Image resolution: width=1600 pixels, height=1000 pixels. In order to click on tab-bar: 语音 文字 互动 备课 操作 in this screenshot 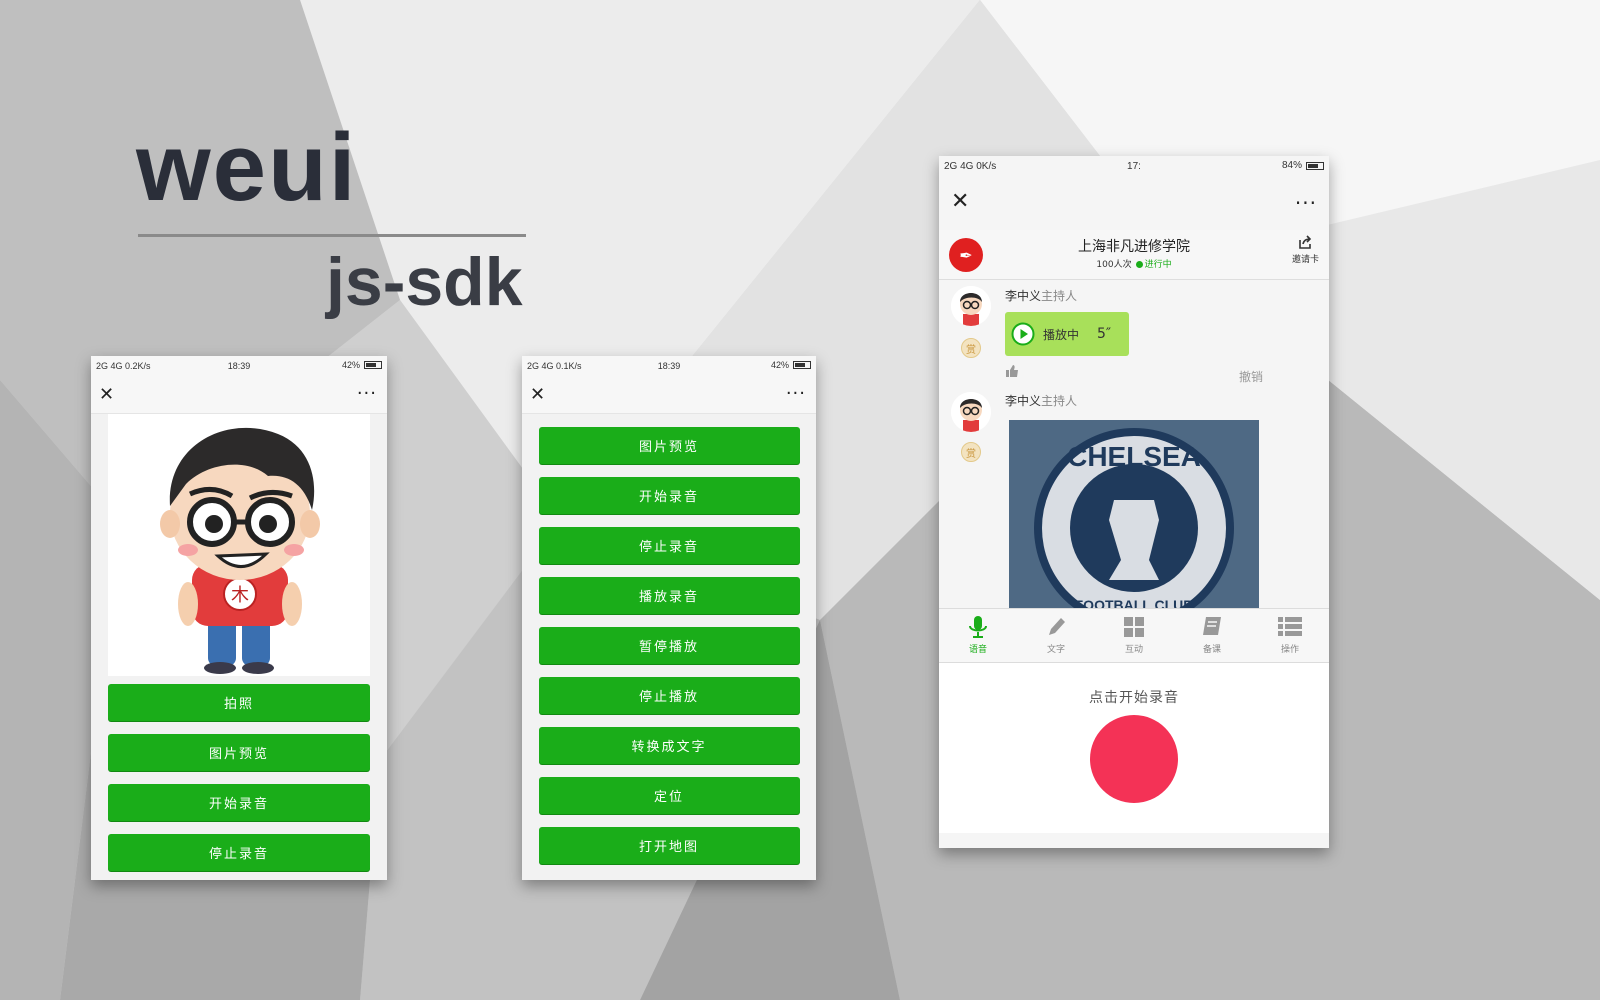, I will do `click(1134, 635)`.